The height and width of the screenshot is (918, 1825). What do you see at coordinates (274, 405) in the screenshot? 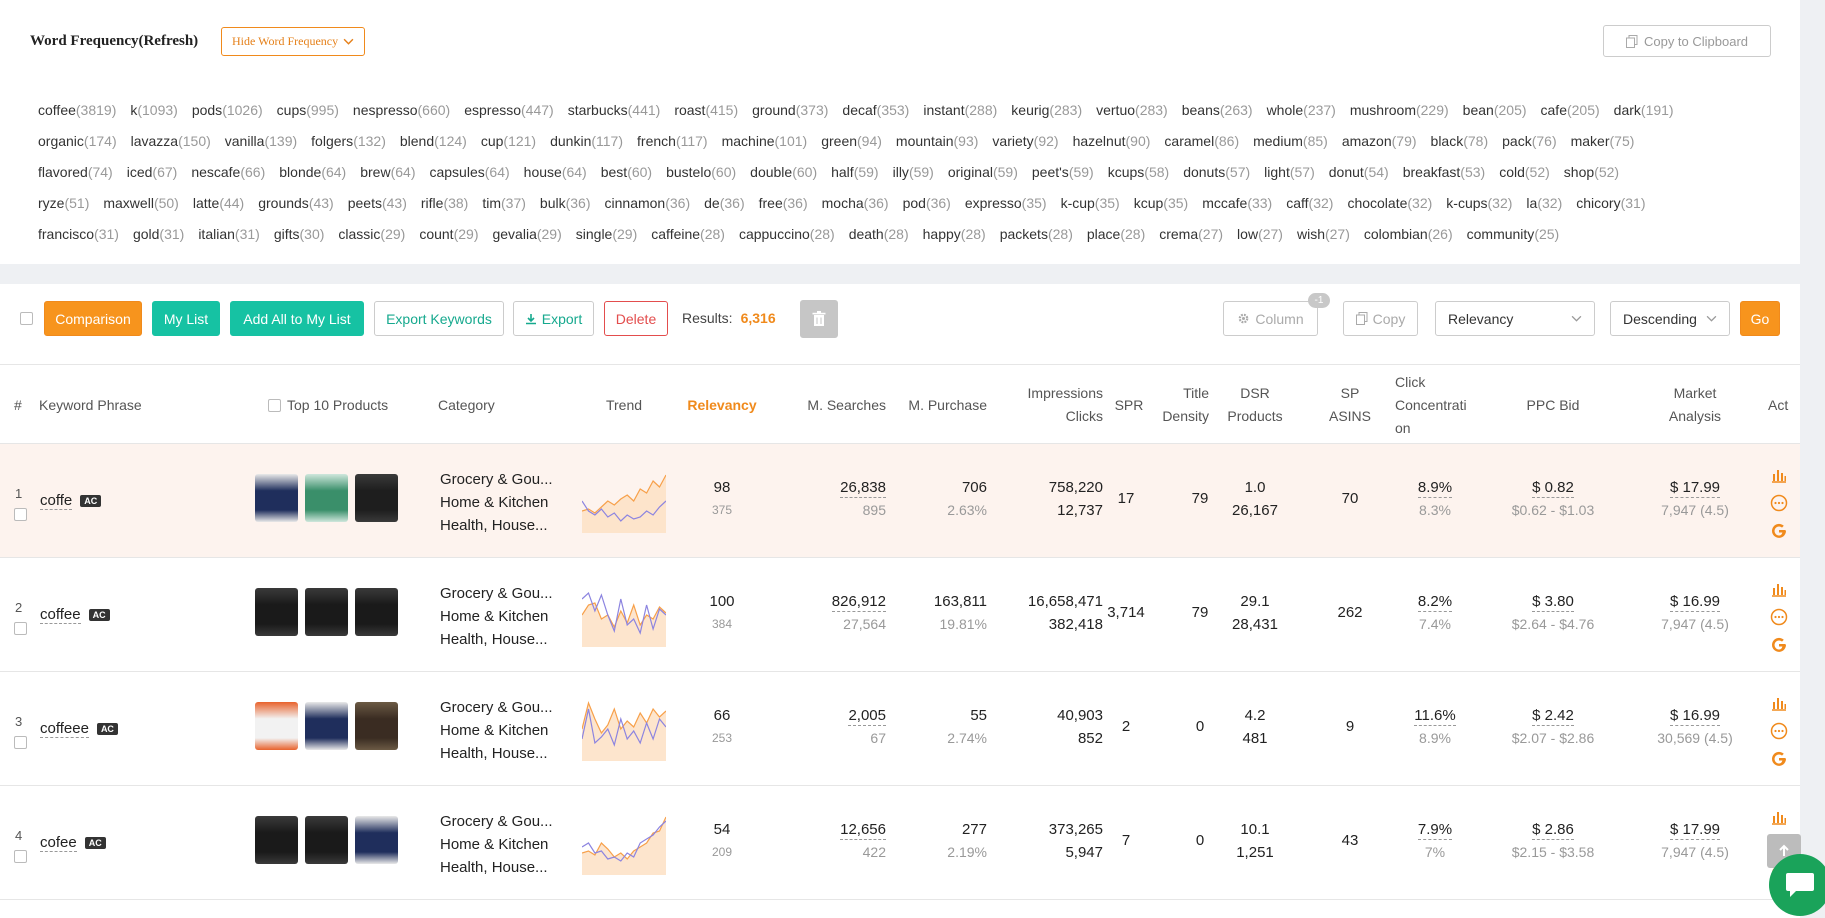
I see `top10-checkbox` at bounding box center [274, 405].